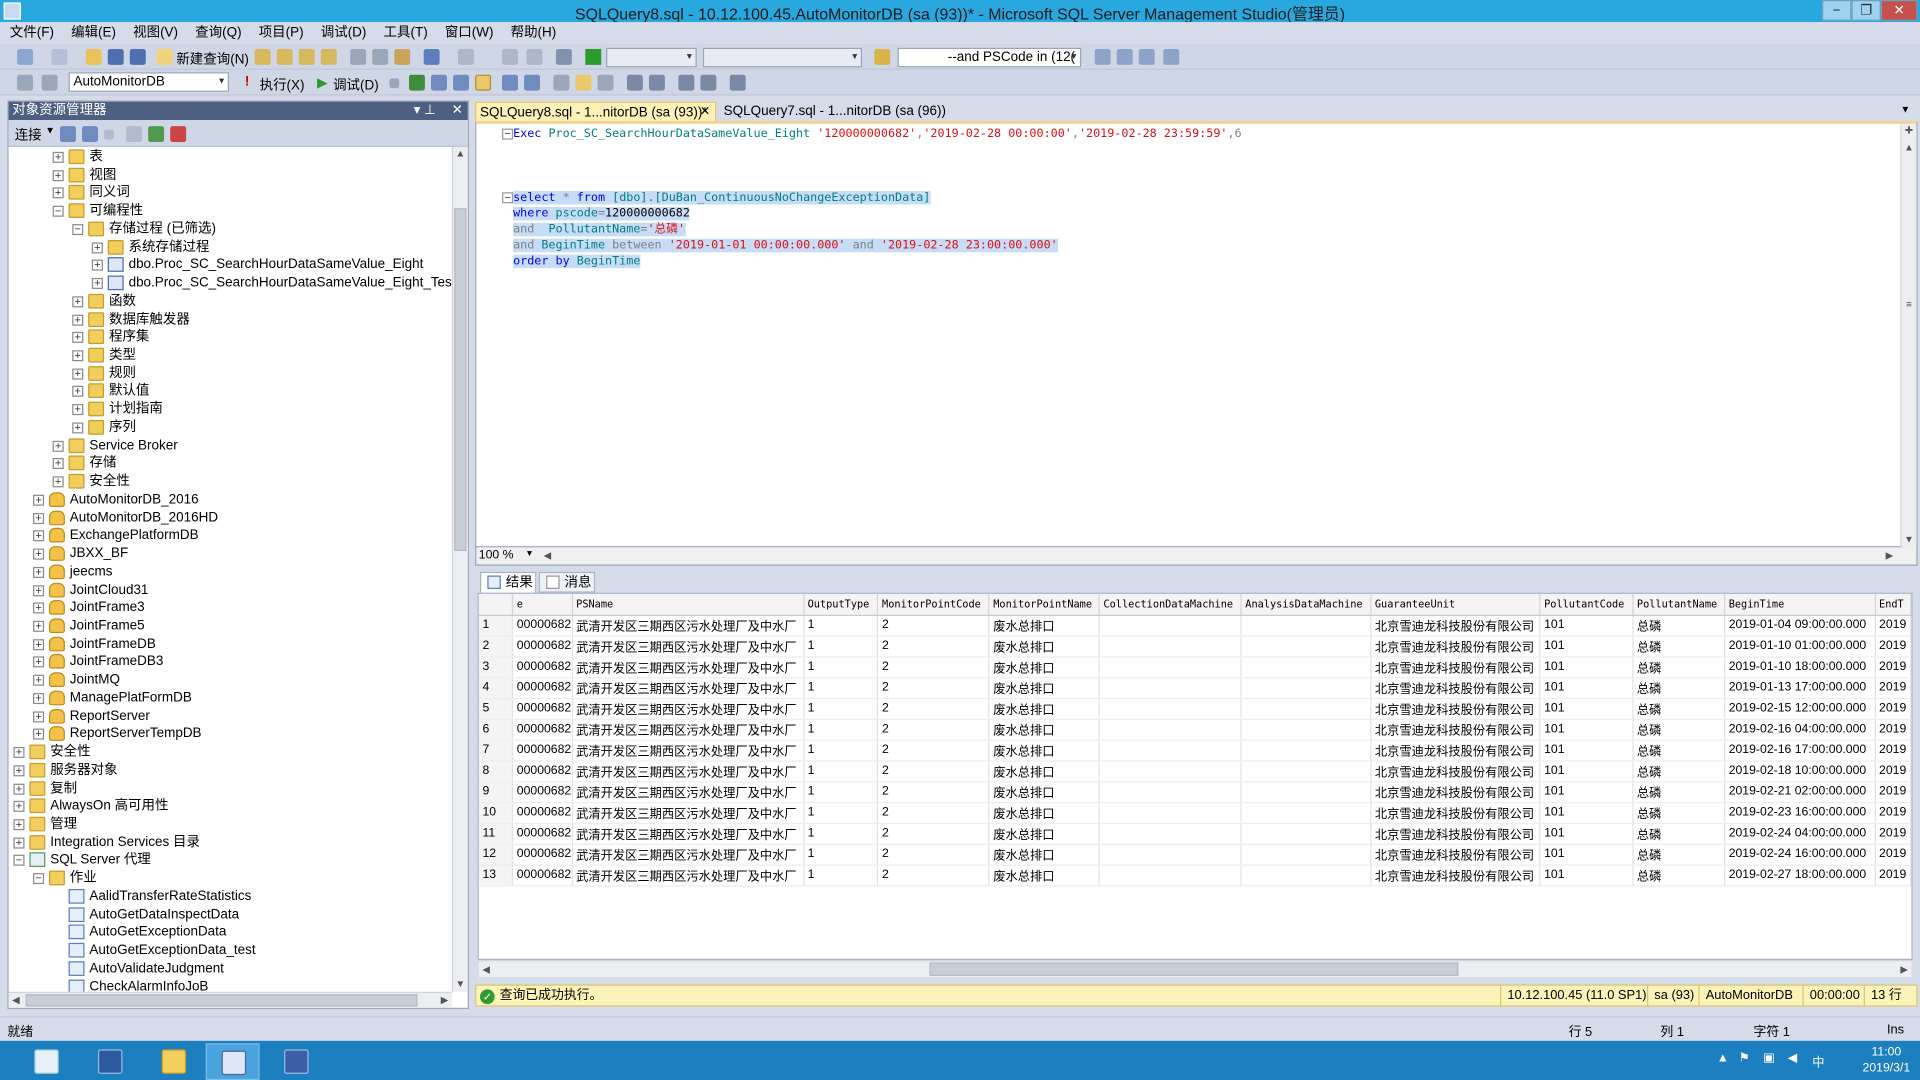 This screenshot has height=1080, width=1920. What do you see at coordinates (1909, 148) in the screenshot?
I see `scroll-up-icon: ▲` at bounding box center [1909, 148].